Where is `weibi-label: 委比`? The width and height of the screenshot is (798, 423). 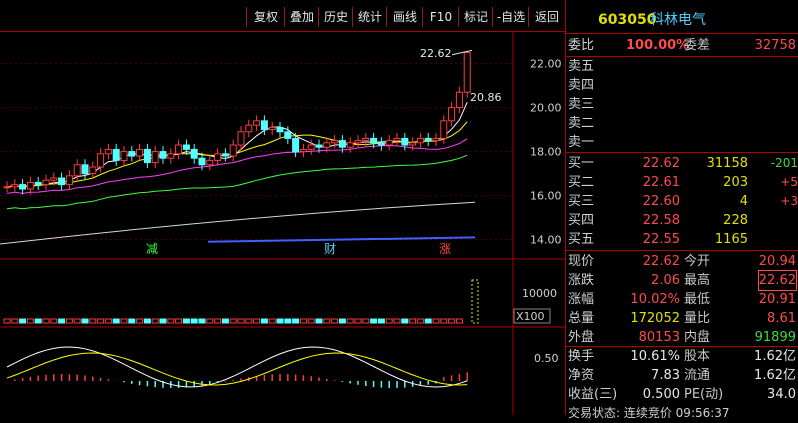 weibi-label: 委比 is located at coordinates (581, 45).